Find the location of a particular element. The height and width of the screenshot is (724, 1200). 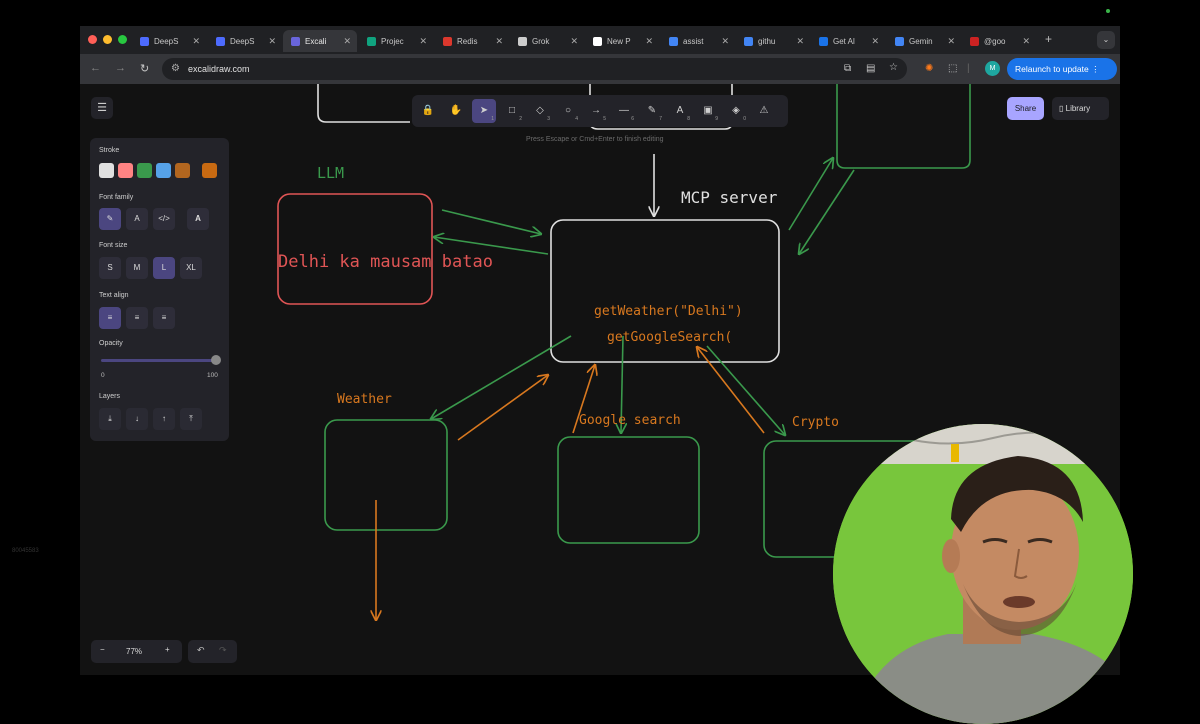

send-backward-button: ↓ is located at coordinates (137, 419).